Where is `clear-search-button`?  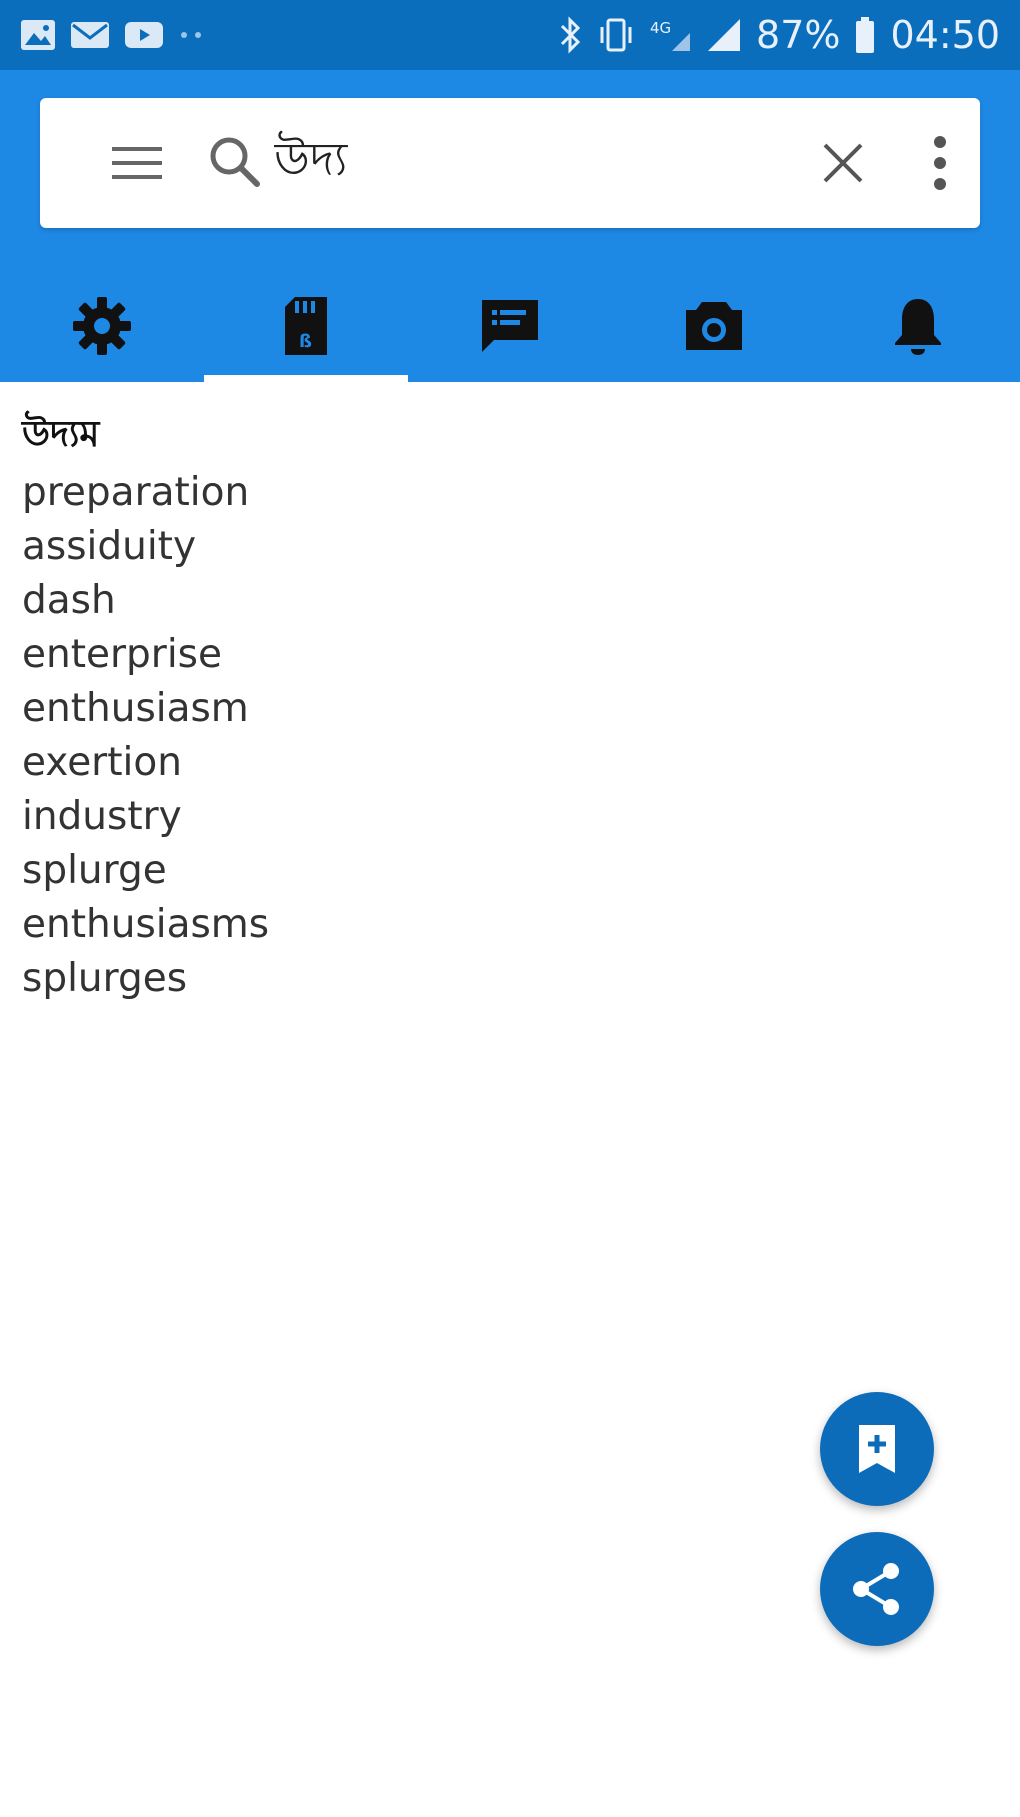 clear-search-button is located at coordinates (843, 163).